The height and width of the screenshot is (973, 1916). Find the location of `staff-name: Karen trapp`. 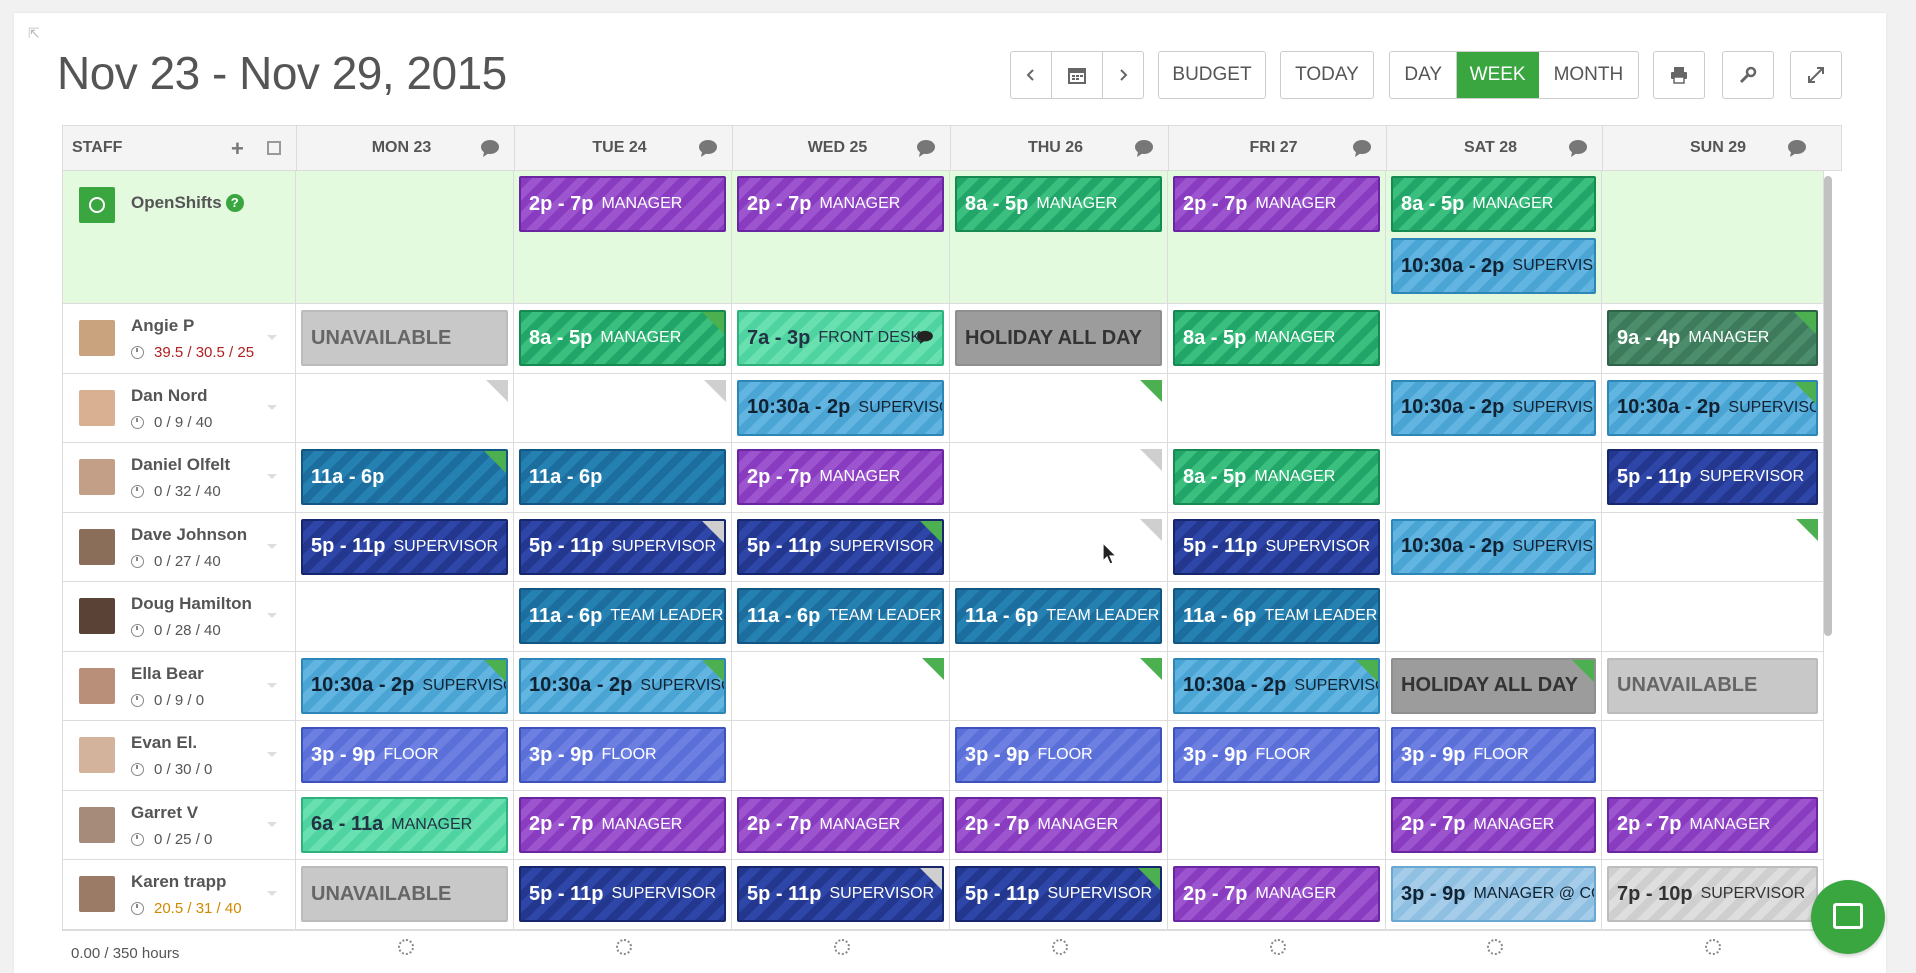

staff-name: Karen trapp is located at coordinates (178, 882).